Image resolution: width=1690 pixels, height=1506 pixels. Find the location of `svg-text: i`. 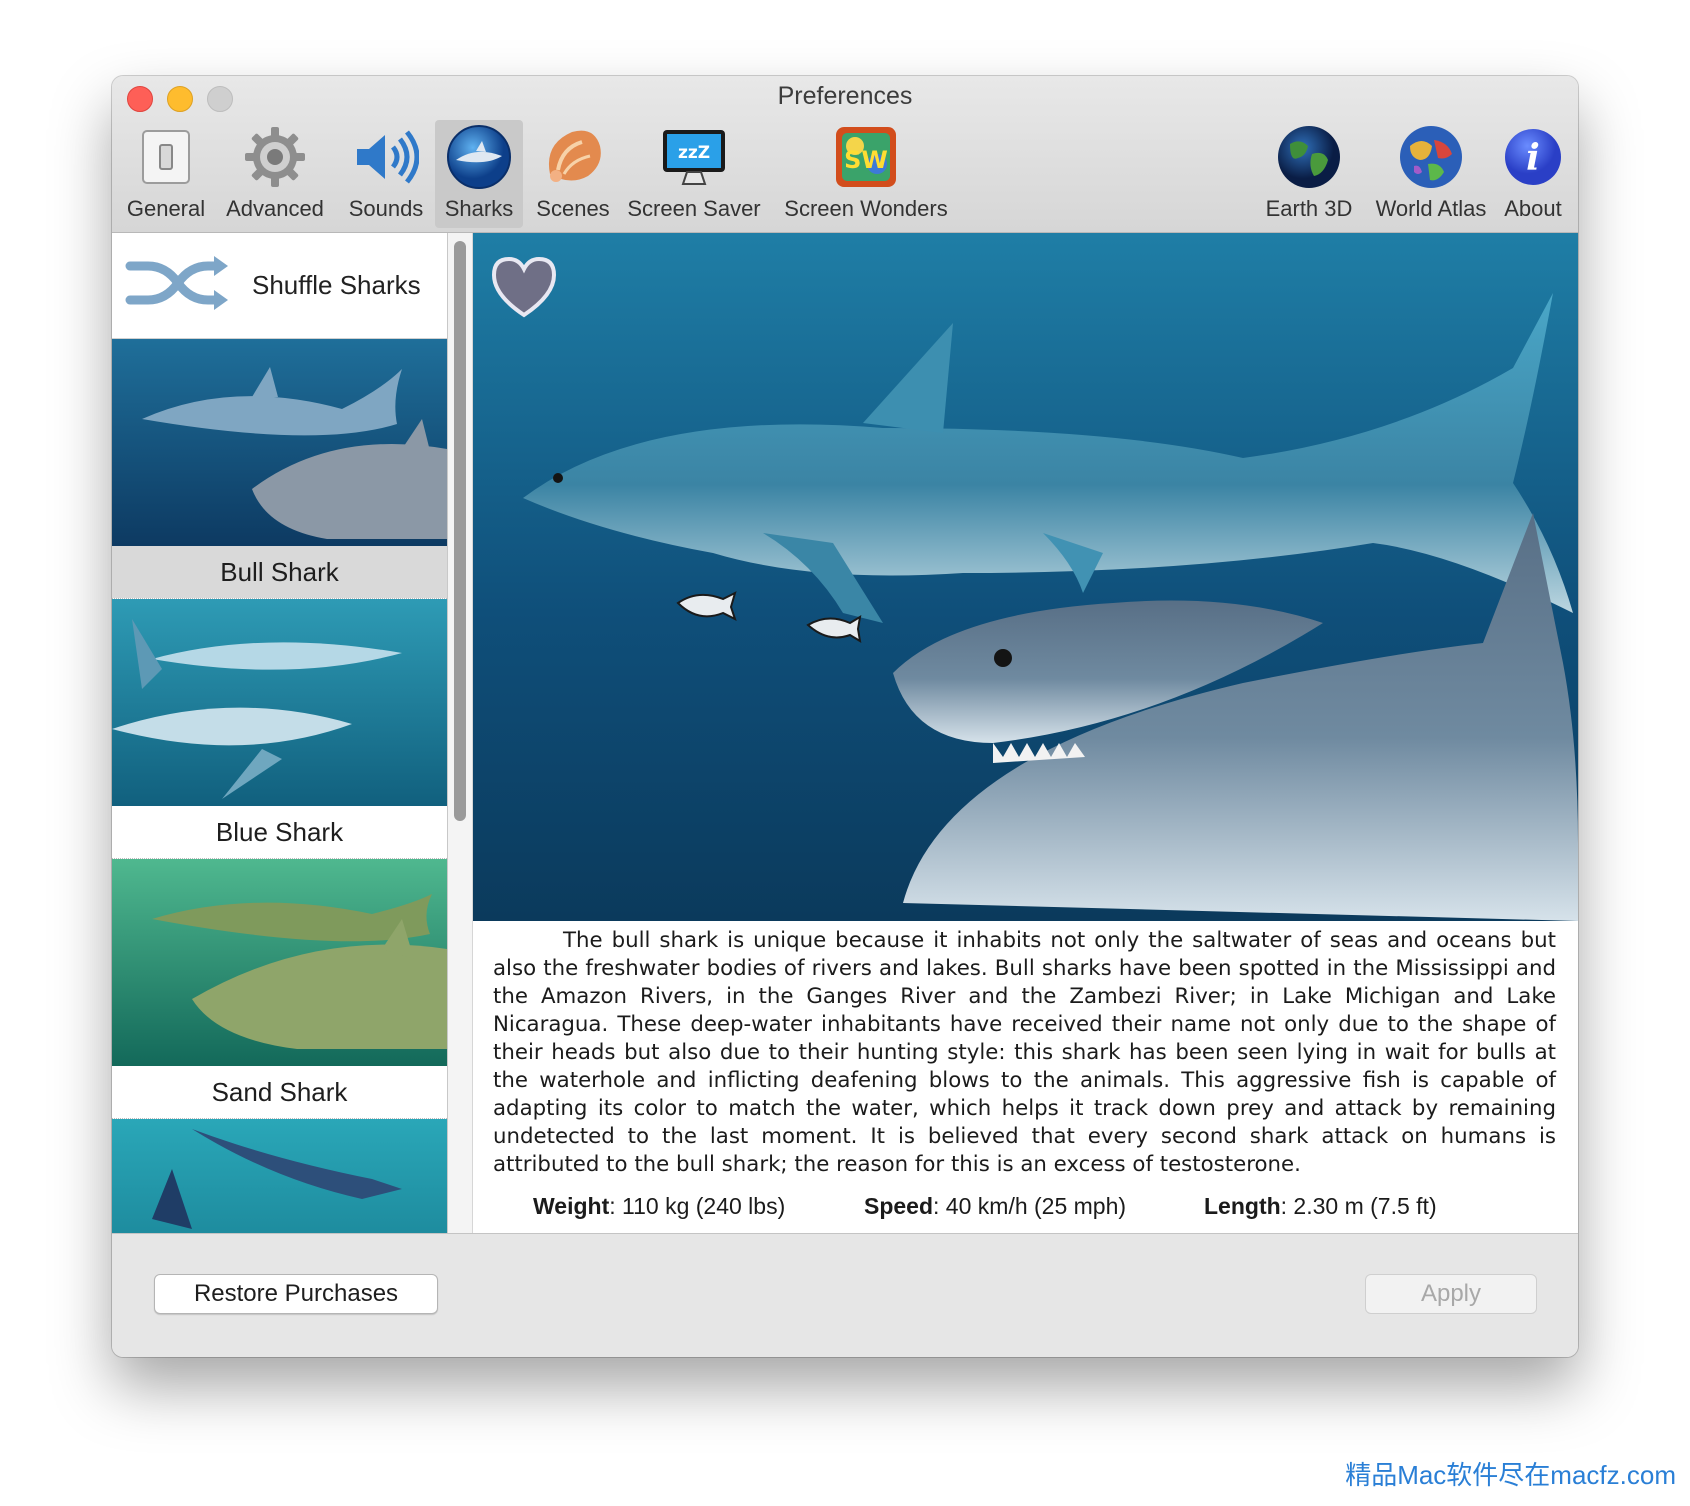

svg-text: i is located at coordinates (1533, 158).